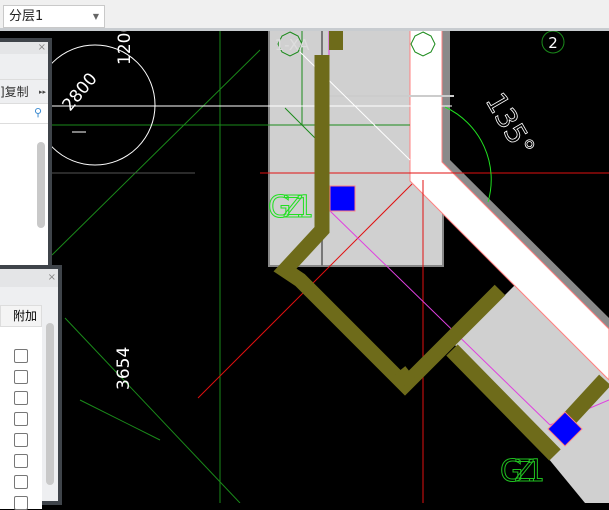 Image resolution: width=609 pixels, height=510 pixels. I want to click on search-icon: ⚲, so click(38, 112).